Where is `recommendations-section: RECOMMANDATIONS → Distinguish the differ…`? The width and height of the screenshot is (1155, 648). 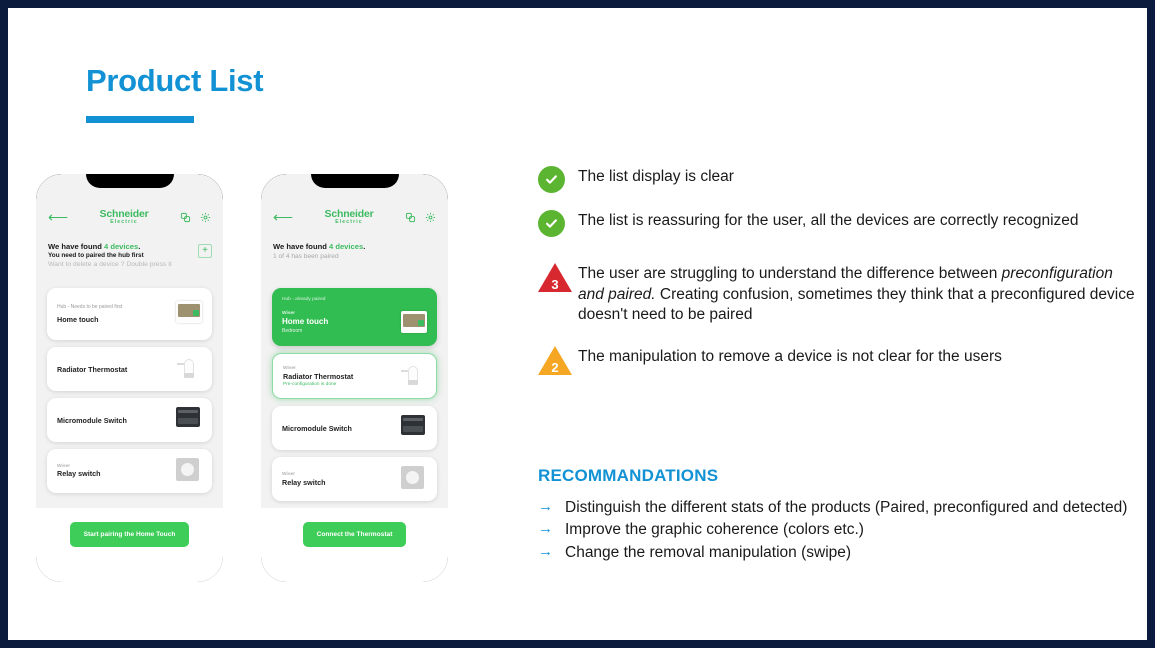
recommendations-section: RECOMMANDATIONS → Distinguish the differ… is located at coordinates (838, 515).